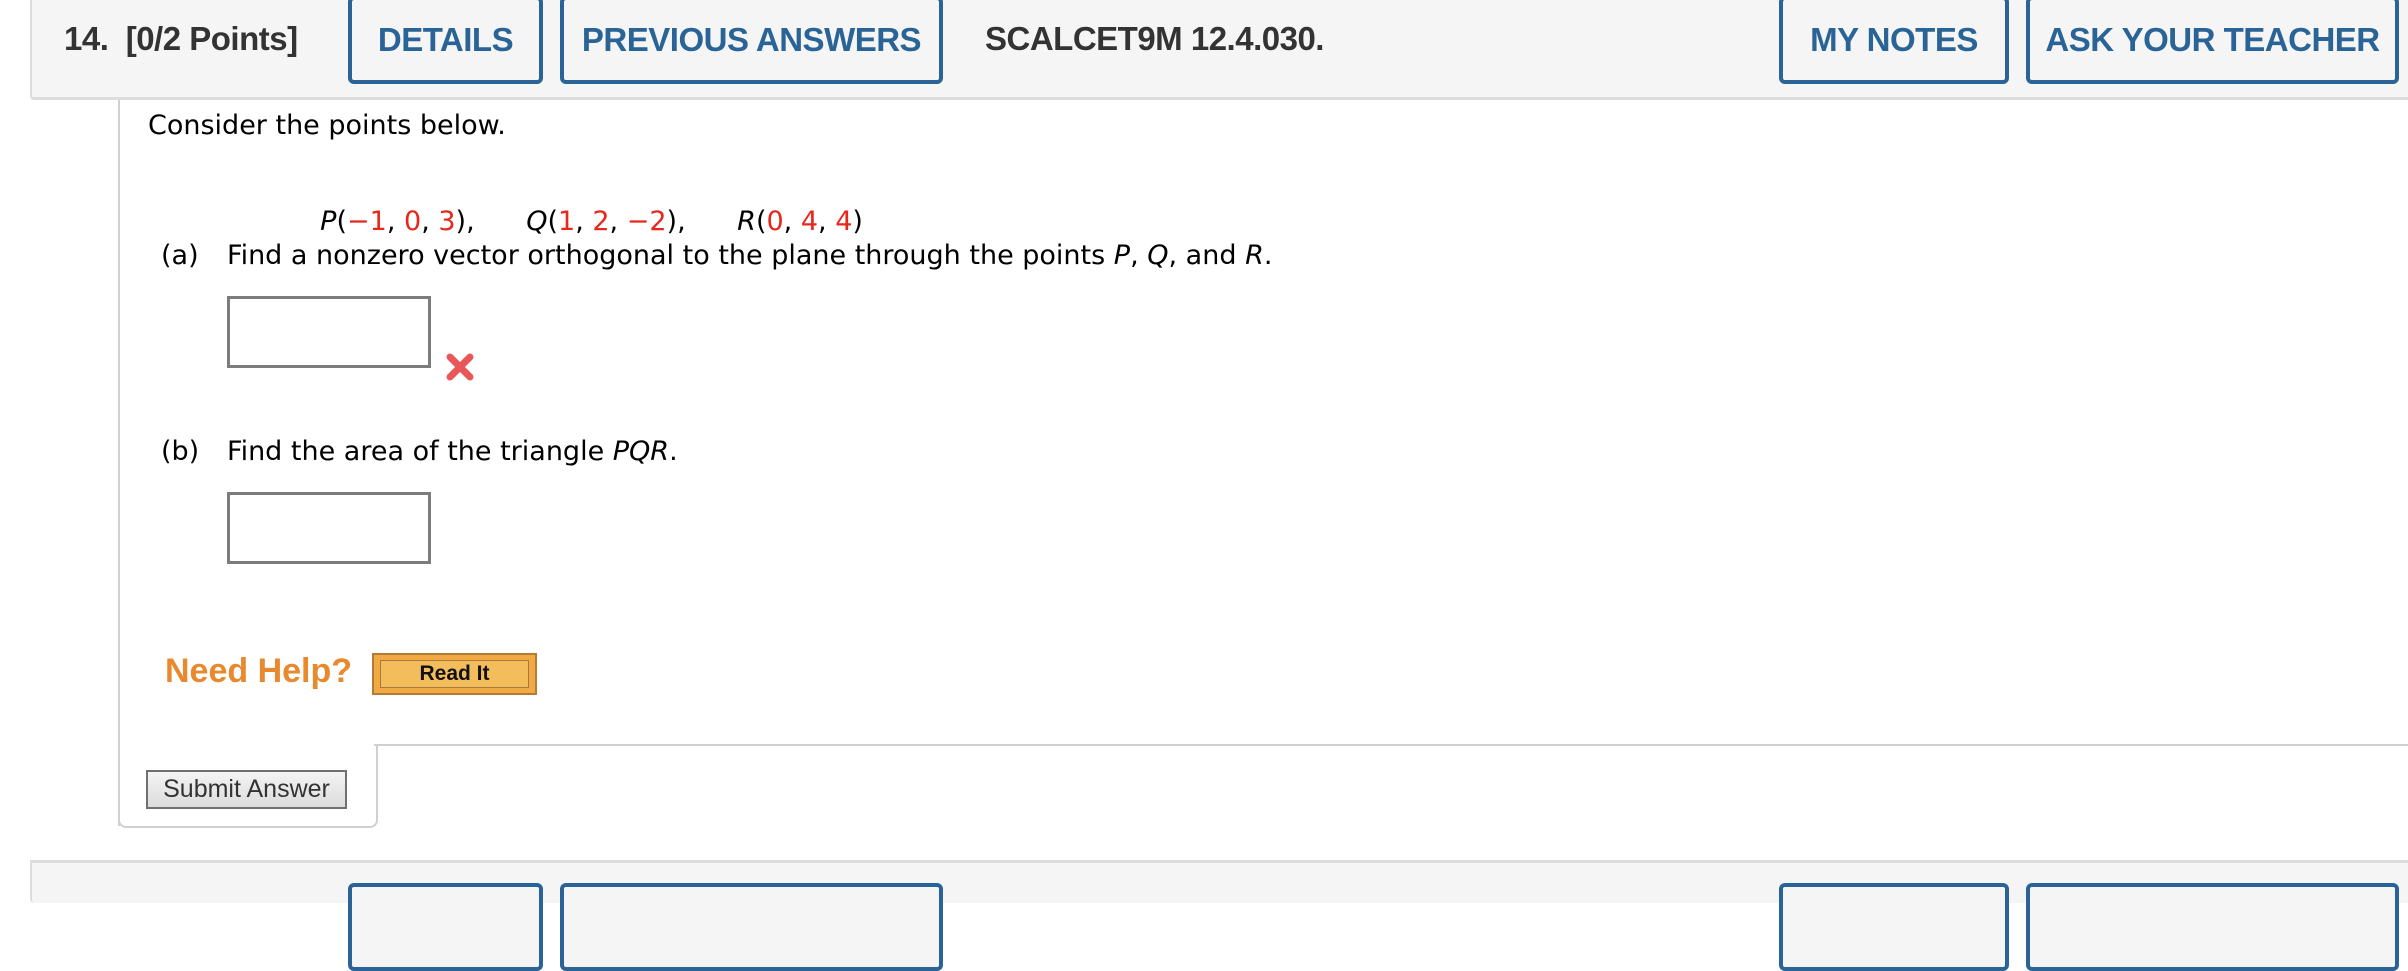  What do you see at coordinates (329, 528) in the screenshot?
I see `part-b-answer-input` at bounding box center [329, 528].